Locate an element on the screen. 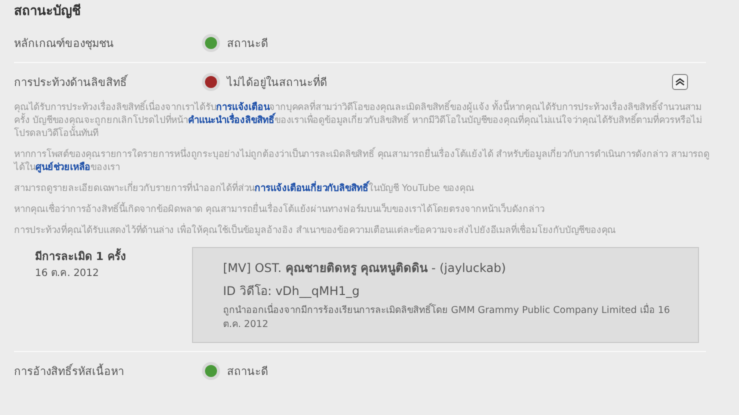  status-text: ไม่ได้อยู่ในสถานะที่ดี is located at coordinates (277, 82).